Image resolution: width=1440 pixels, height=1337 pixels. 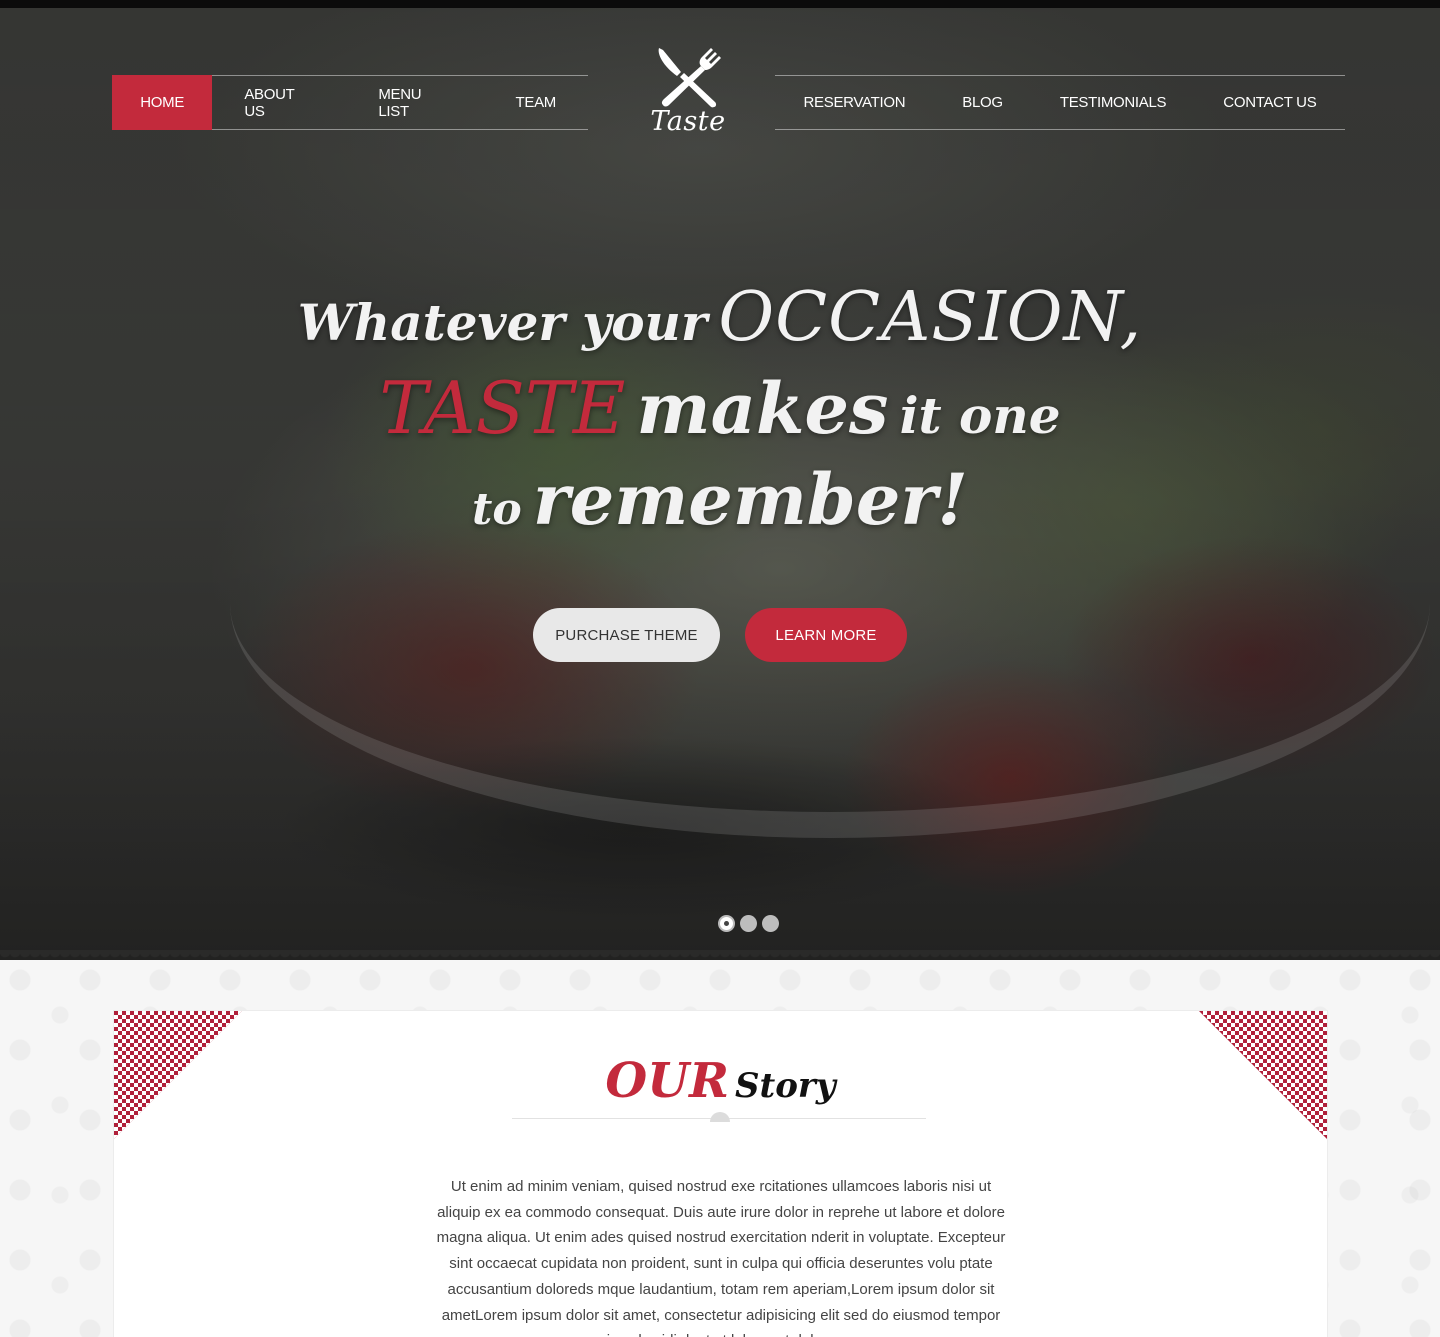 What do you see at coordinates (502, 322) in the screenshot?
I see `headline-text: Whatever your` at bounding box center [502, 322].